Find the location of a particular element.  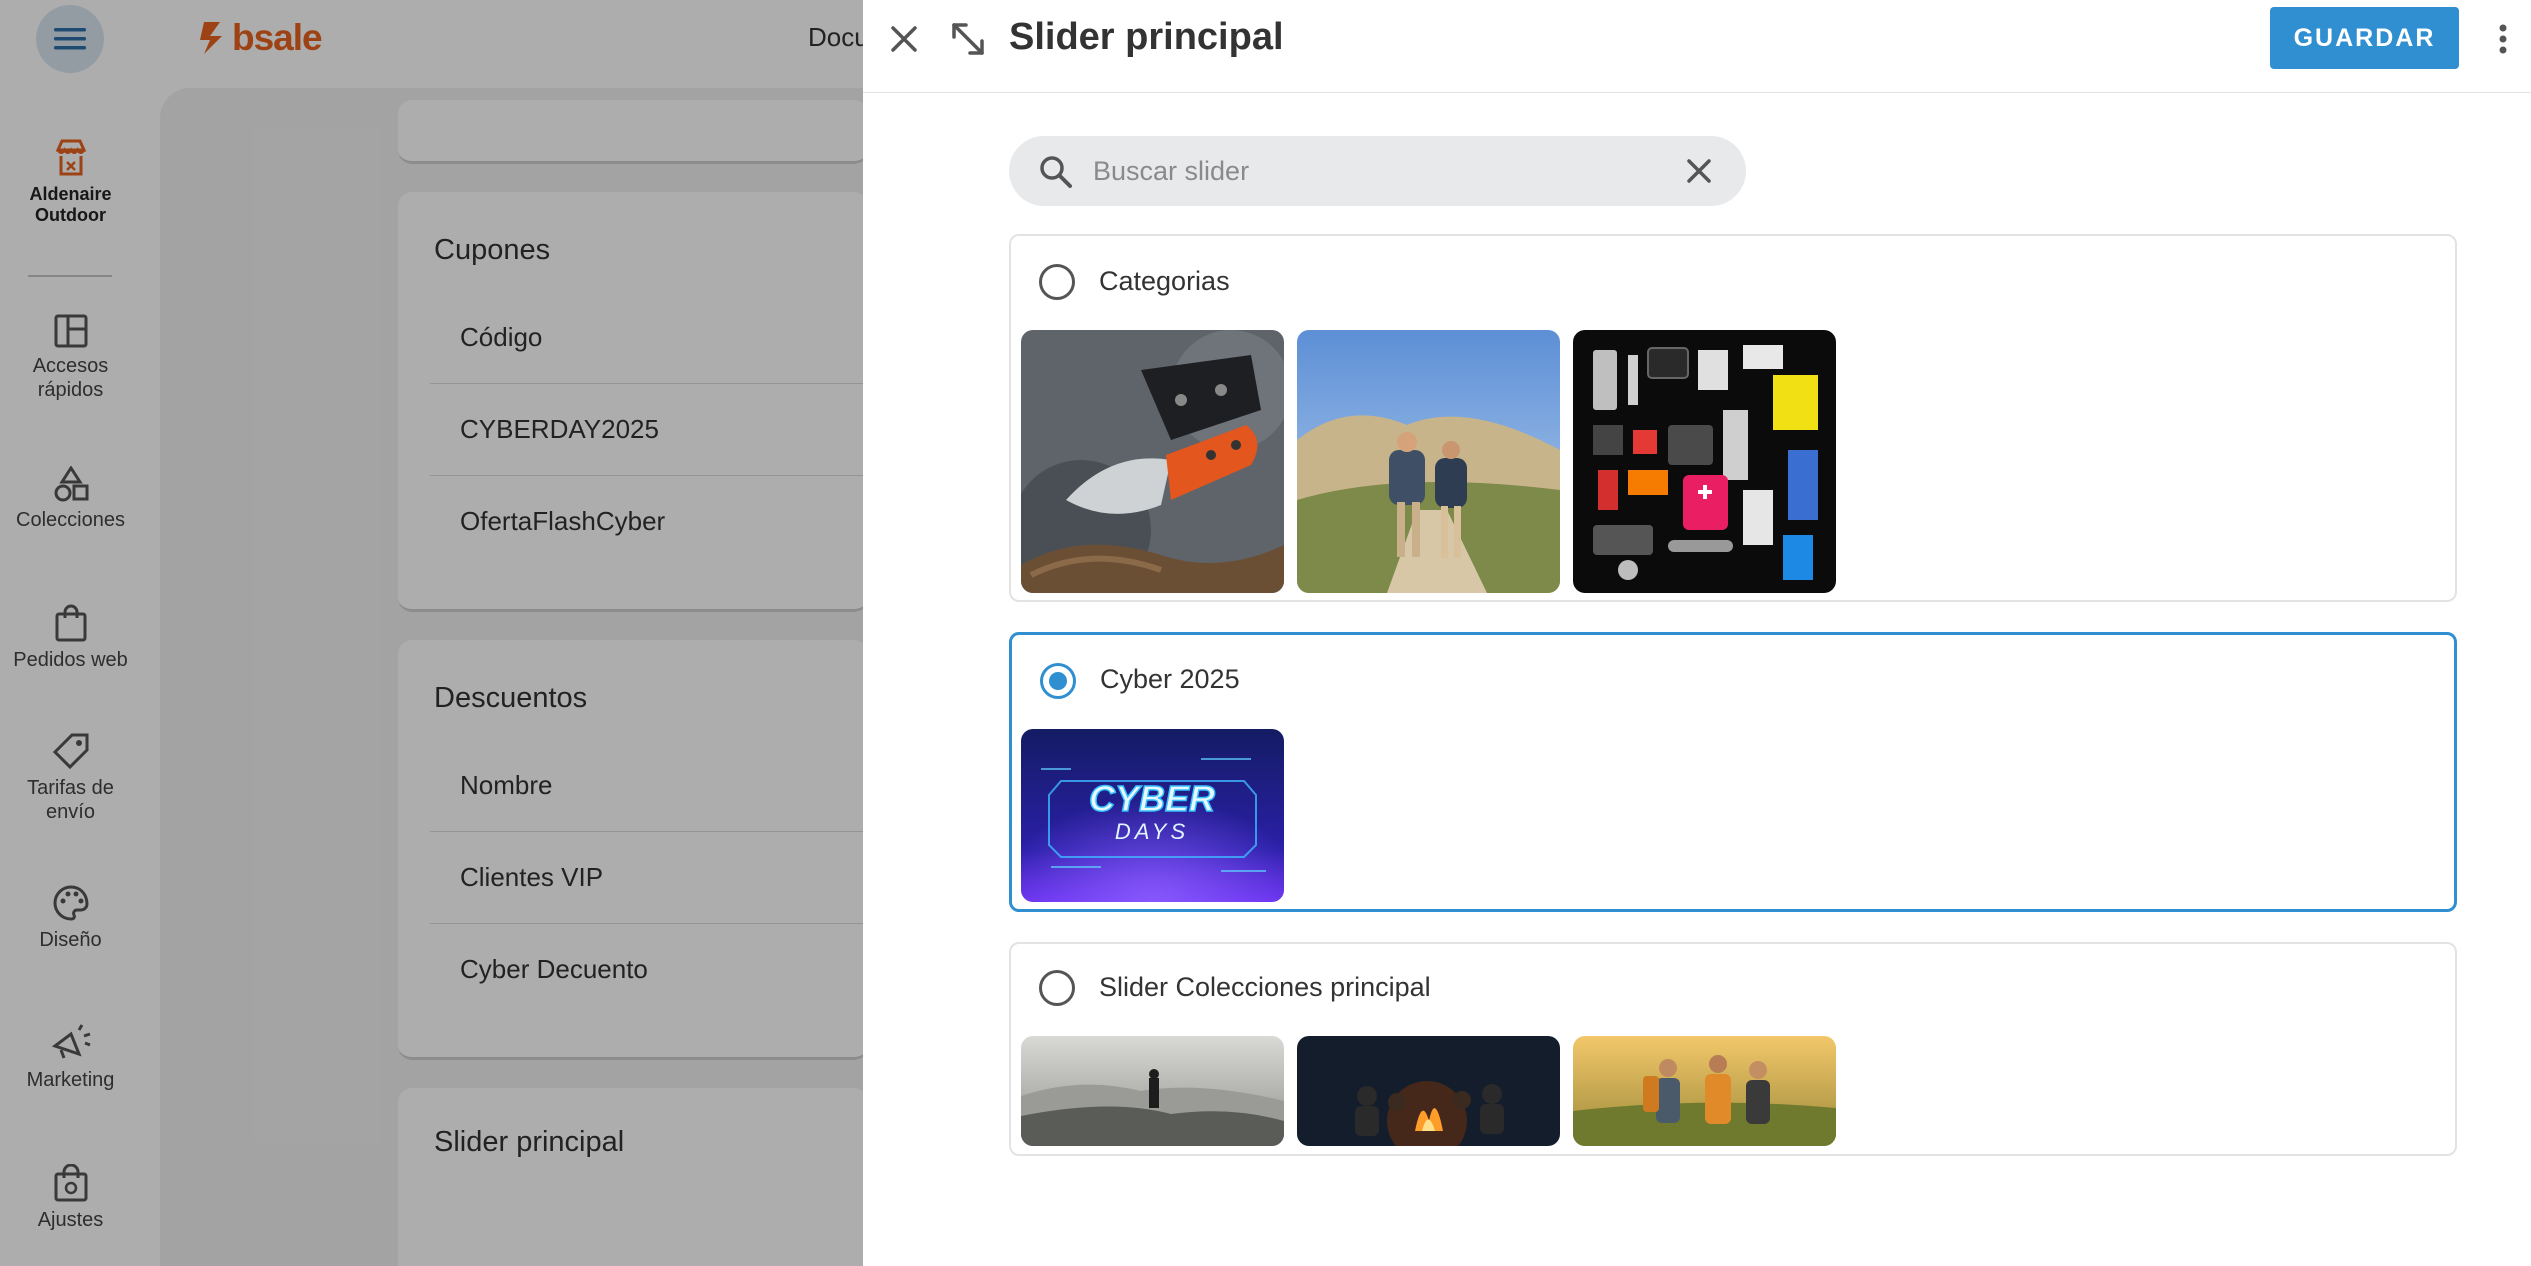

drawer-title: Slider principal is located at coordinates (1146, 37).